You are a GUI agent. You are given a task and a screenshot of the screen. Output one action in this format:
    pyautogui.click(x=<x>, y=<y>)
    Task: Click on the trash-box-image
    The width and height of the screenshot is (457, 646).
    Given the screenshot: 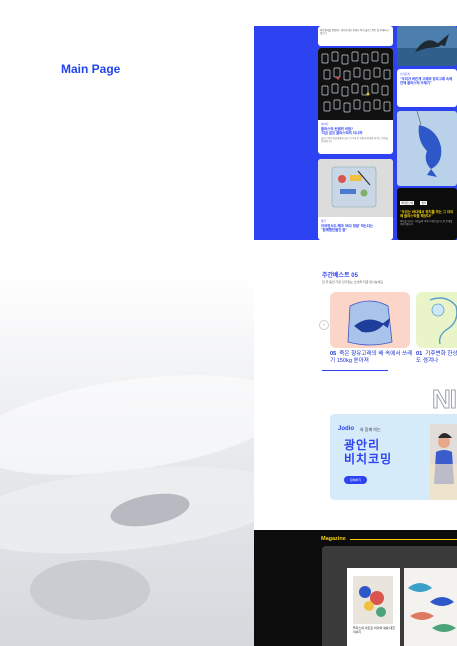 What is the action you would take?
    pyautogui.click(x=355, y=188)
    